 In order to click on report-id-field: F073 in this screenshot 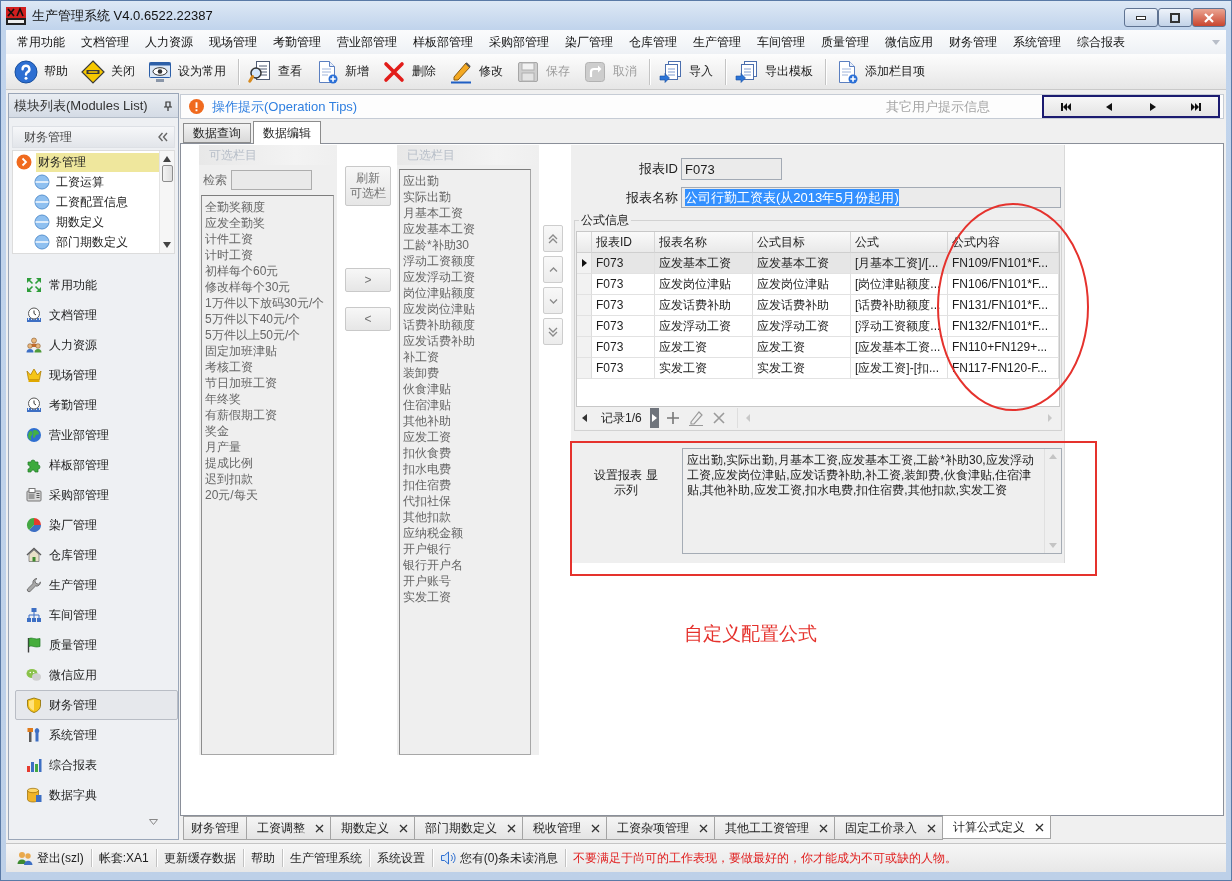, I will do `click(731, 169)`.